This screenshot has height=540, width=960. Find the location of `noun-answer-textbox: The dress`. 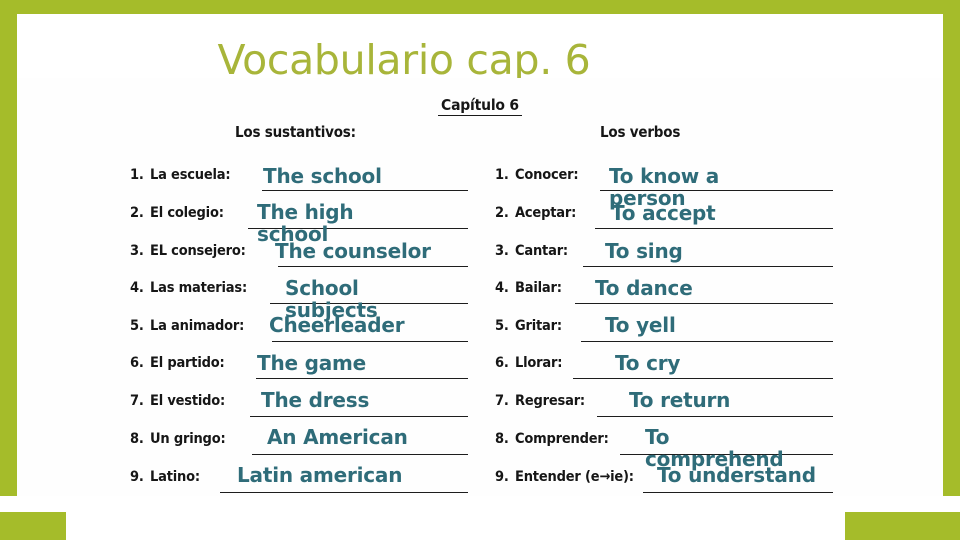

noun-answer-textbox: The dress is located at coordinates (368, 400).